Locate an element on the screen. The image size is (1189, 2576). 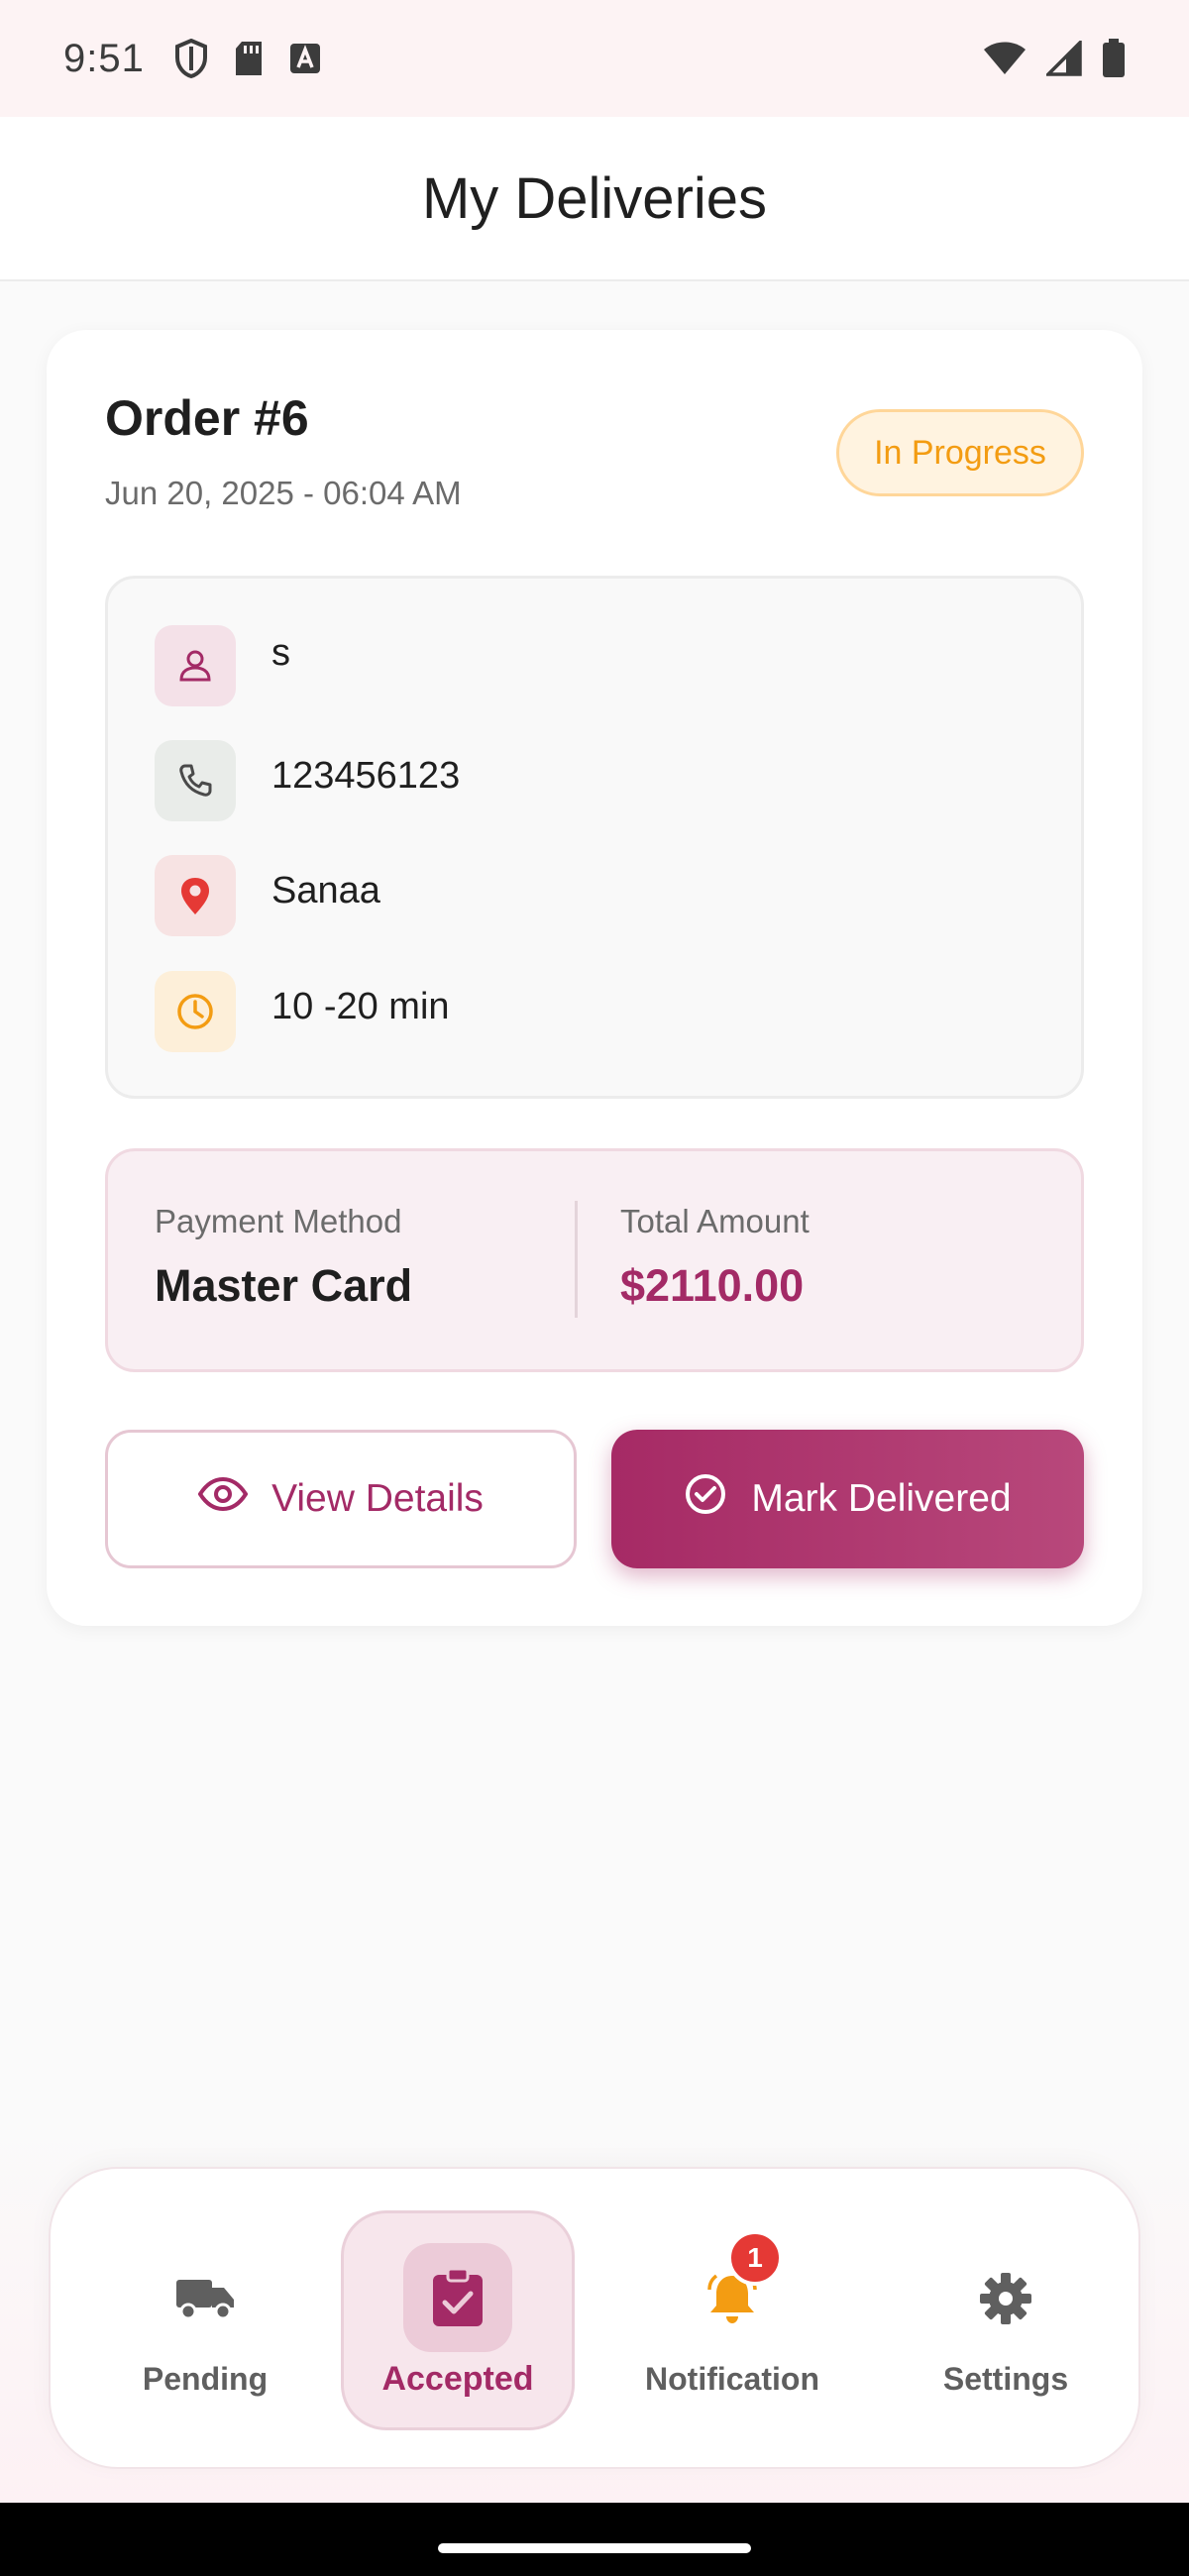
clipboard-check-icon is located at coordinates (457, 2297).